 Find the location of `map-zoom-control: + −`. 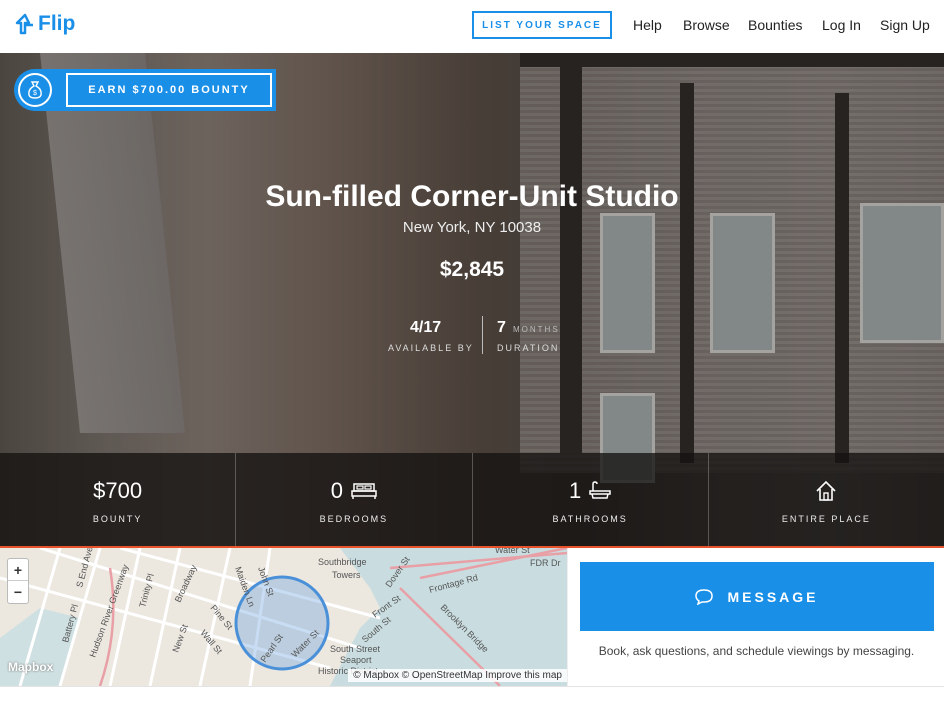

map-zoom-control: + − is located at coordinates (18, 581).